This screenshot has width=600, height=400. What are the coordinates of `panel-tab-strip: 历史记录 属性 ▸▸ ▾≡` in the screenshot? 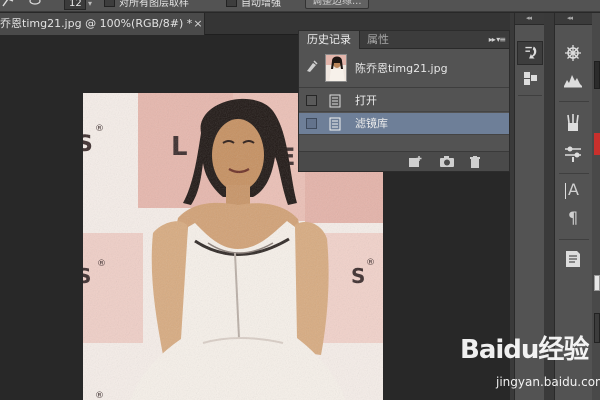 It's located at (404, 40).